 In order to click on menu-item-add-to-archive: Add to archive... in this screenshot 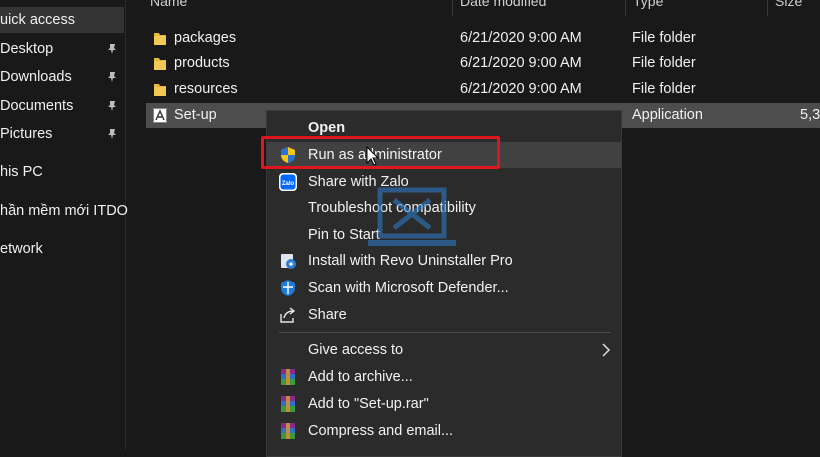, I will do `click(444, 377)`.